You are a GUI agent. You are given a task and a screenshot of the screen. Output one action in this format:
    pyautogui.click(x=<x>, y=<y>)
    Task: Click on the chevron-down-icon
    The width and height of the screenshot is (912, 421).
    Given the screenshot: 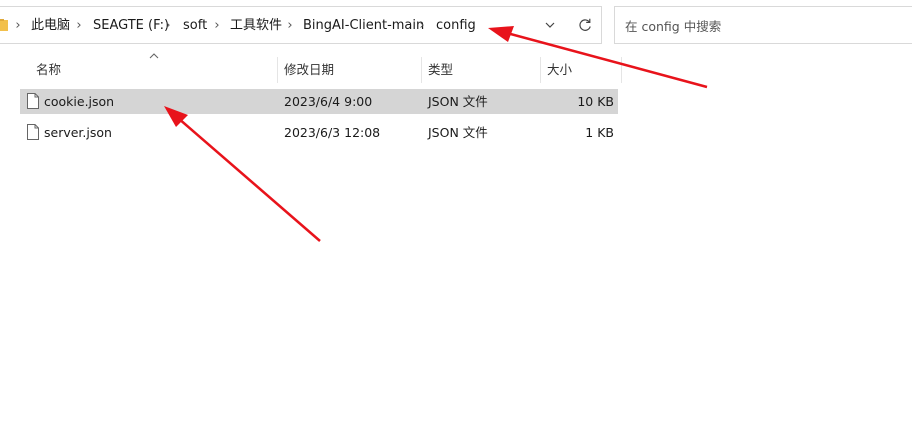 What is the action you would take?
    pyautogui.click(x=550, y=25)
    